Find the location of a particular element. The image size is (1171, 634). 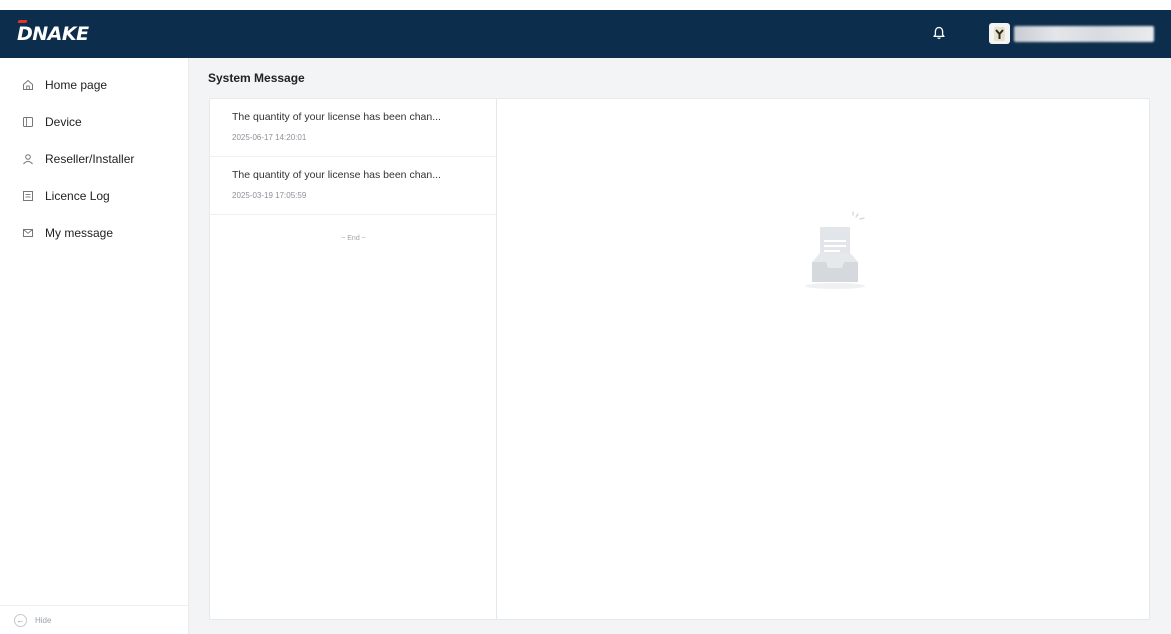

sidebar-item-label: My message is located at coordinates (79, 232).